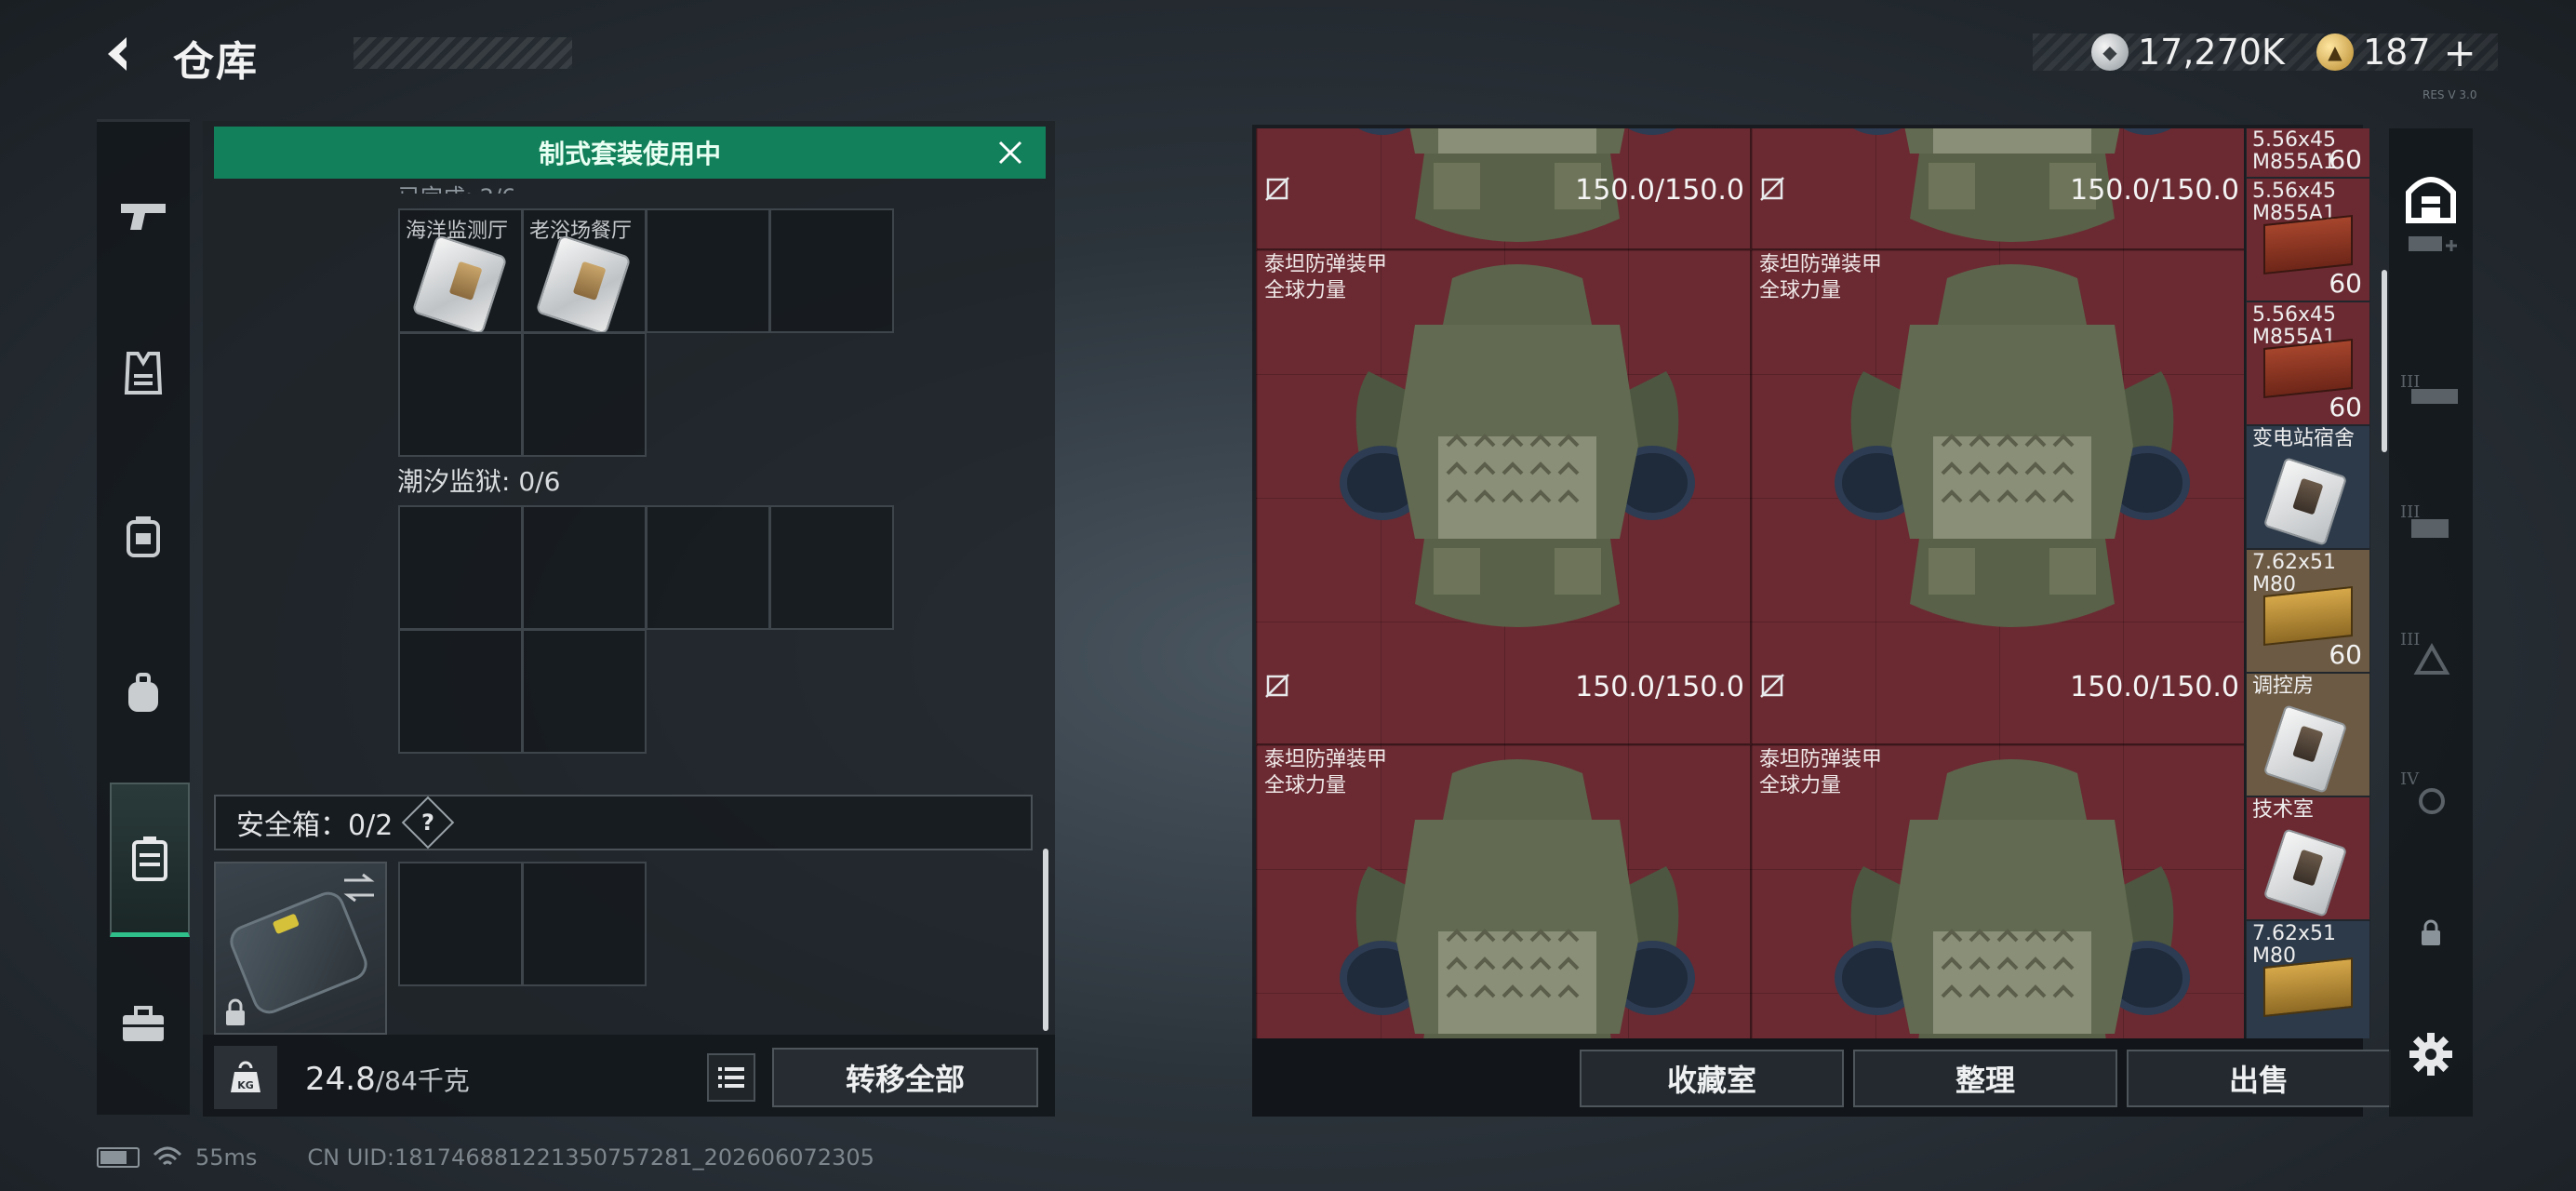 The image size is (2576, 1191). I want to click on safe-box-label: 安全箱：0/2, so click(315, 826).